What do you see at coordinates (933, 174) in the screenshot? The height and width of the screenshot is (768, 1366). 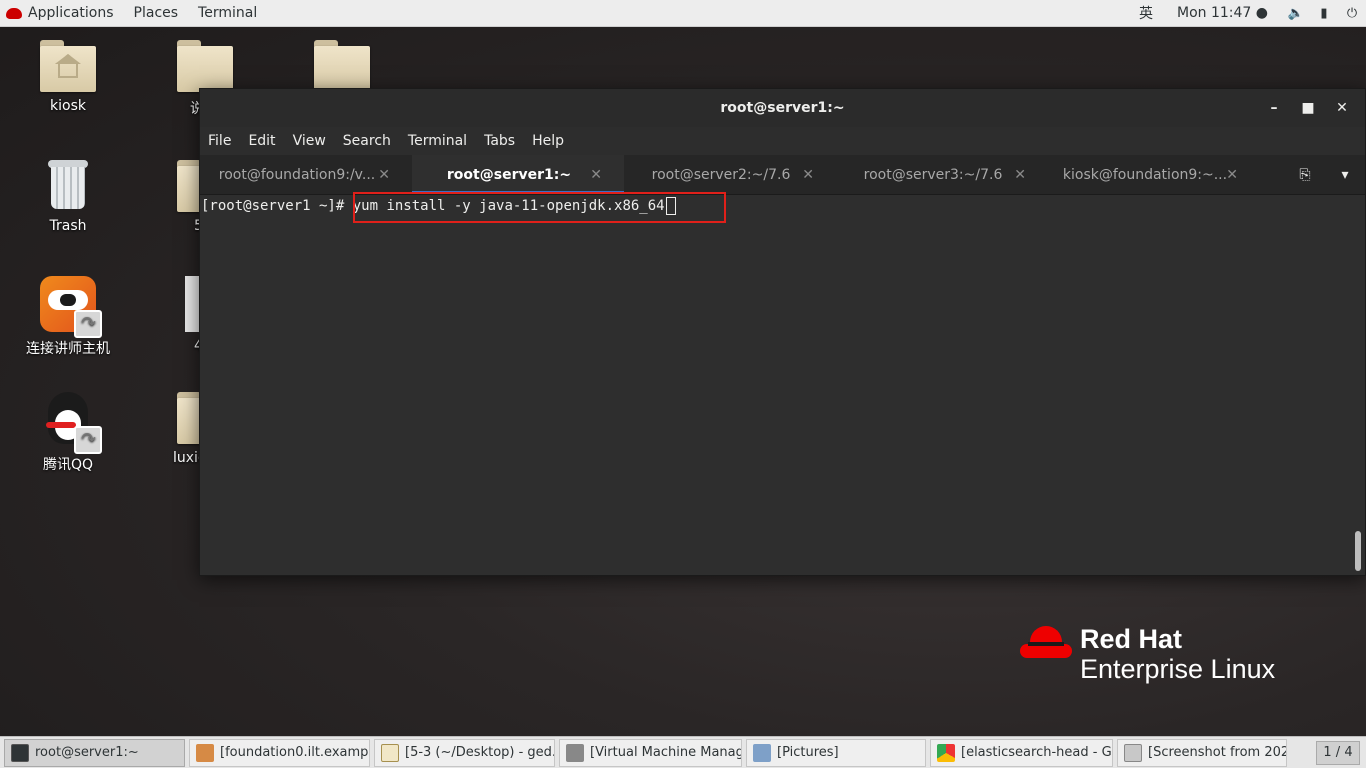 I see `tab-label: root@server3:~/7.6` at bounding box center [933, 174].